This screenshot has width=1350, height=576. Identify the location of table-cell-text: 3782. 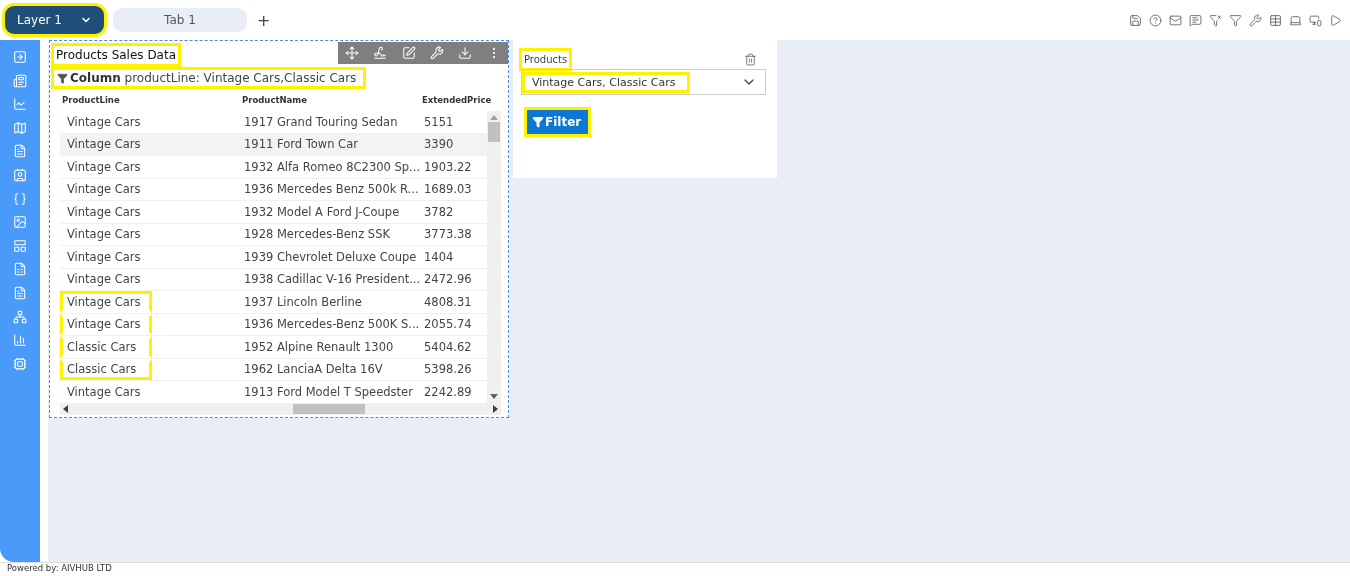
(439, 211).